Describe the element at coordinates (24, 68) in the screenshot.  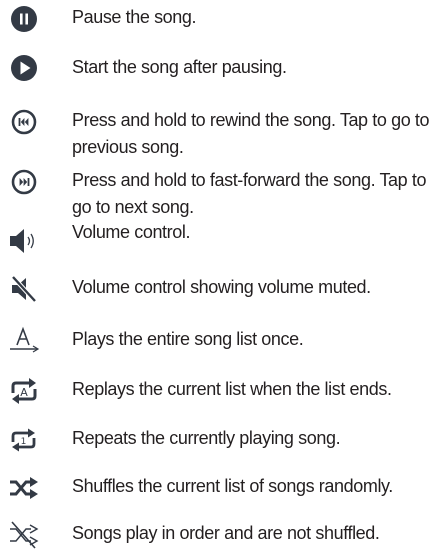
I see `play-icon` at that location.